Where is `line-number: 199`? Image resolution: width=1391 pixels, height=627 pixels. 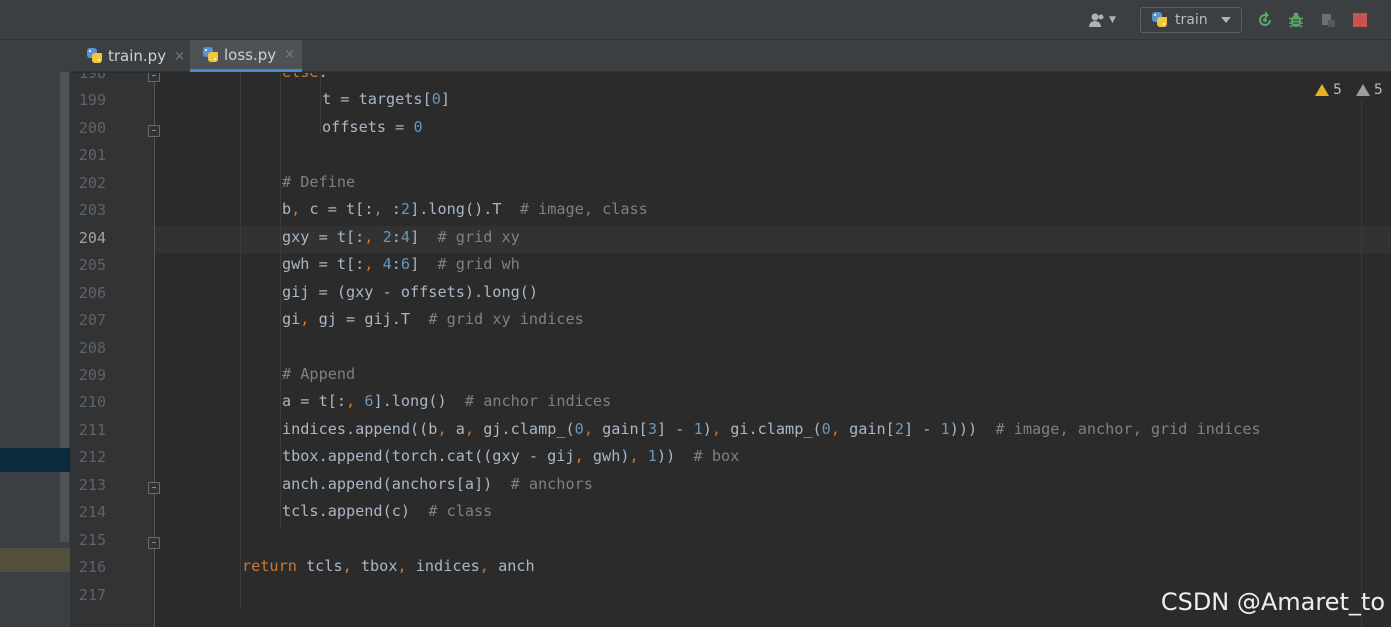 line-number: 199 is located at coordinates (88, 100).